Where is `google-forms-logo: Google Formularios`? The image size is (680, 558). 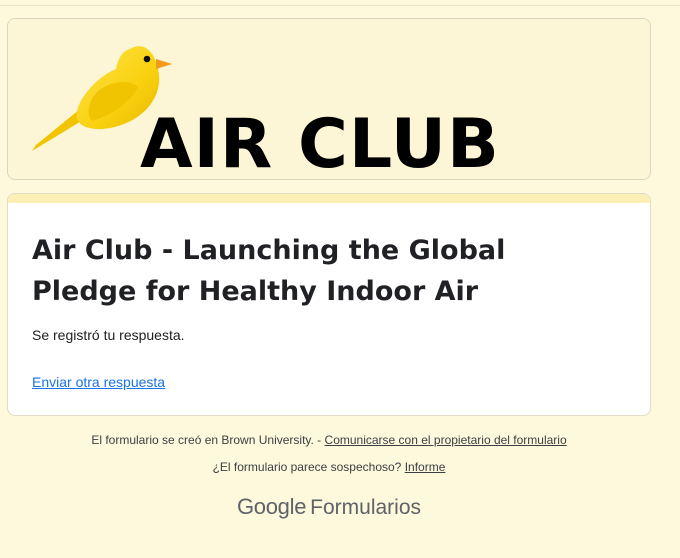
google-forms-logo: Google Formularios is located at coordinates (329, 507).